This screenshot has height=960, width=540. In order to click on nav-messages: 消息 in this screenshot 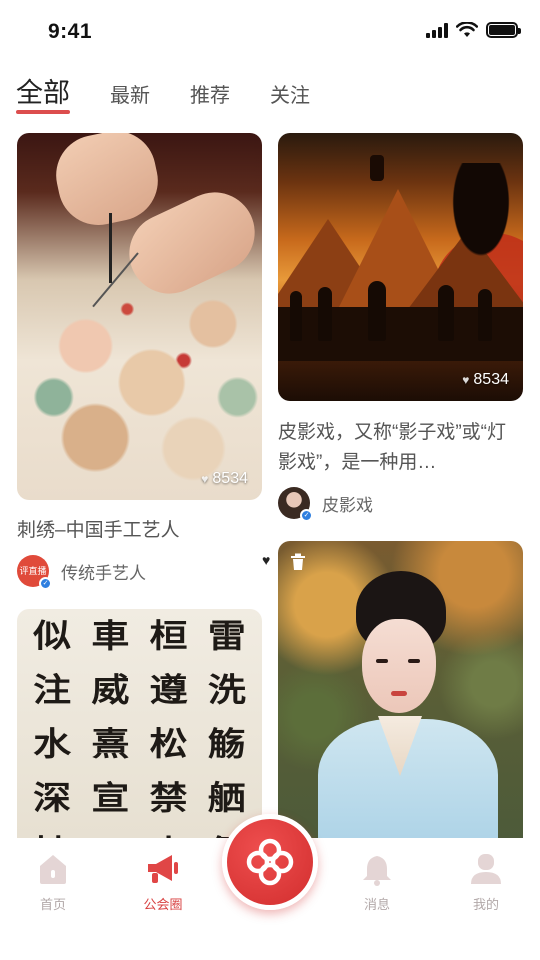, I will do `click(377, 882)`.